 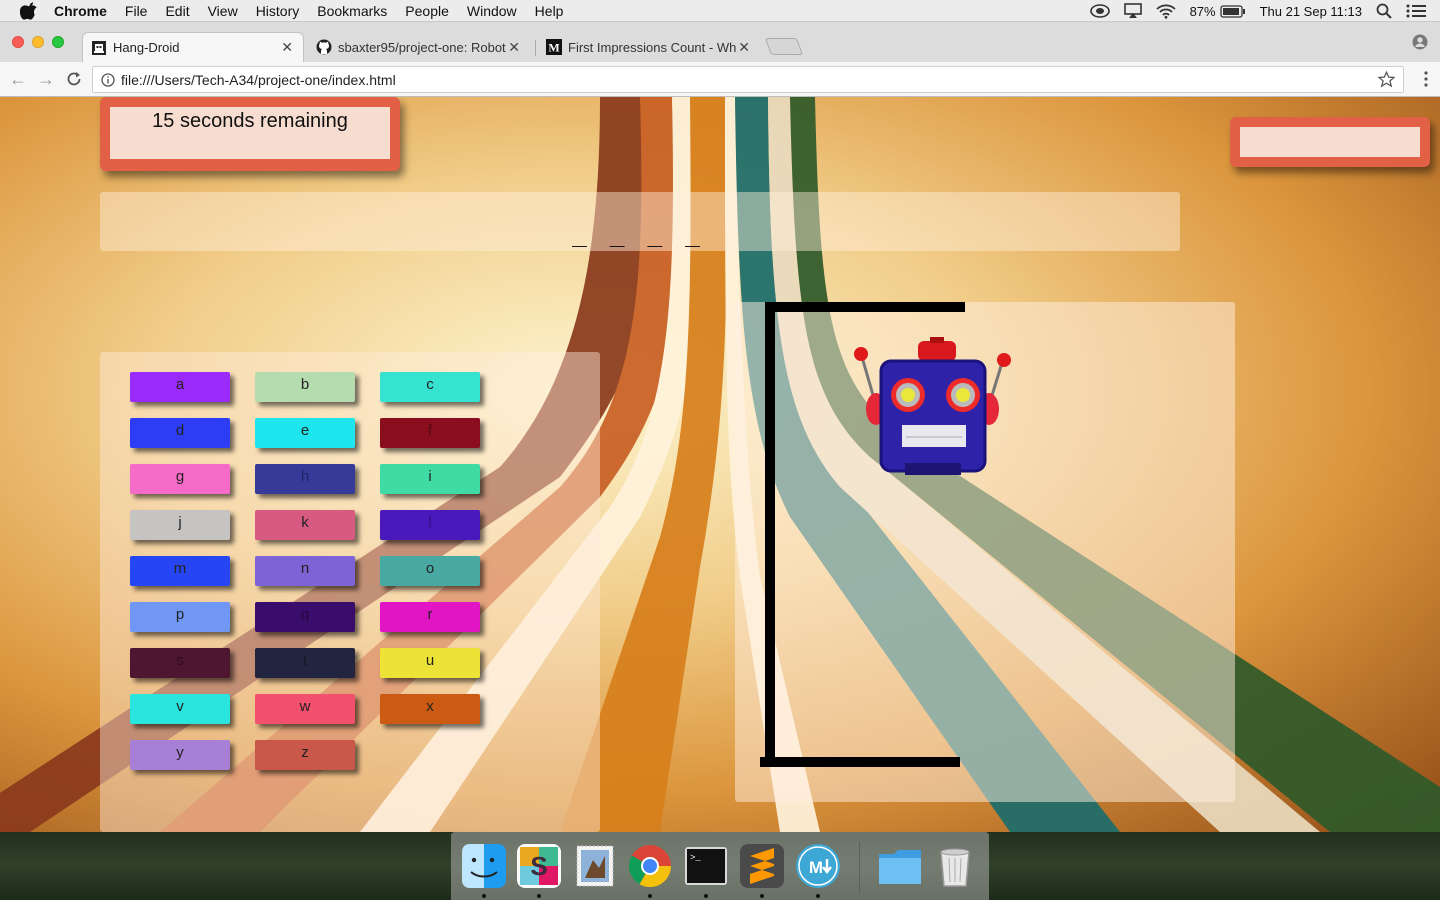 What do you see at coordinates (193, 47) in the screenshot?
I see `tab-hang-droid: Hang-Droid ✕` at bounding box center [193, 47].